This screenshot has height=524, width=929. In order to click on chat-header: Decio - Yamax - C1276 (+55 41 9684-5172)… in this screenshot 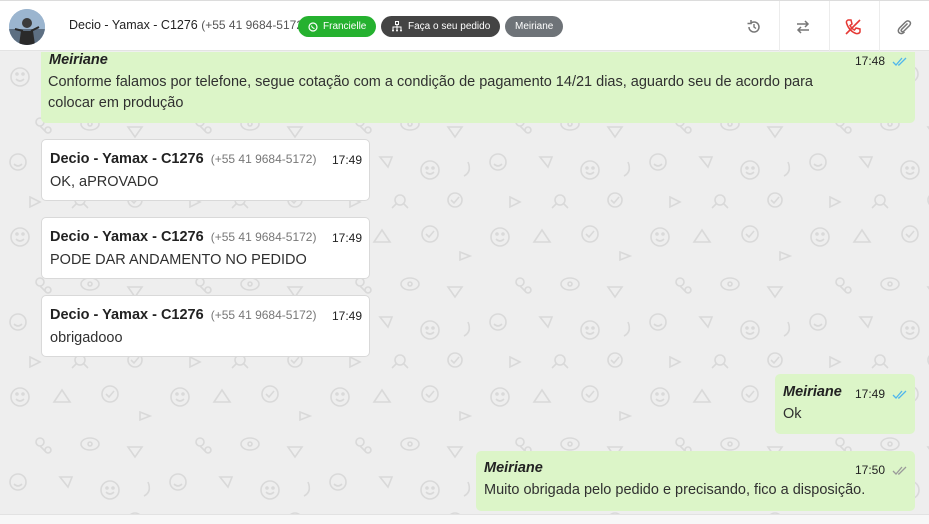, I will do `click(464, 26)`.